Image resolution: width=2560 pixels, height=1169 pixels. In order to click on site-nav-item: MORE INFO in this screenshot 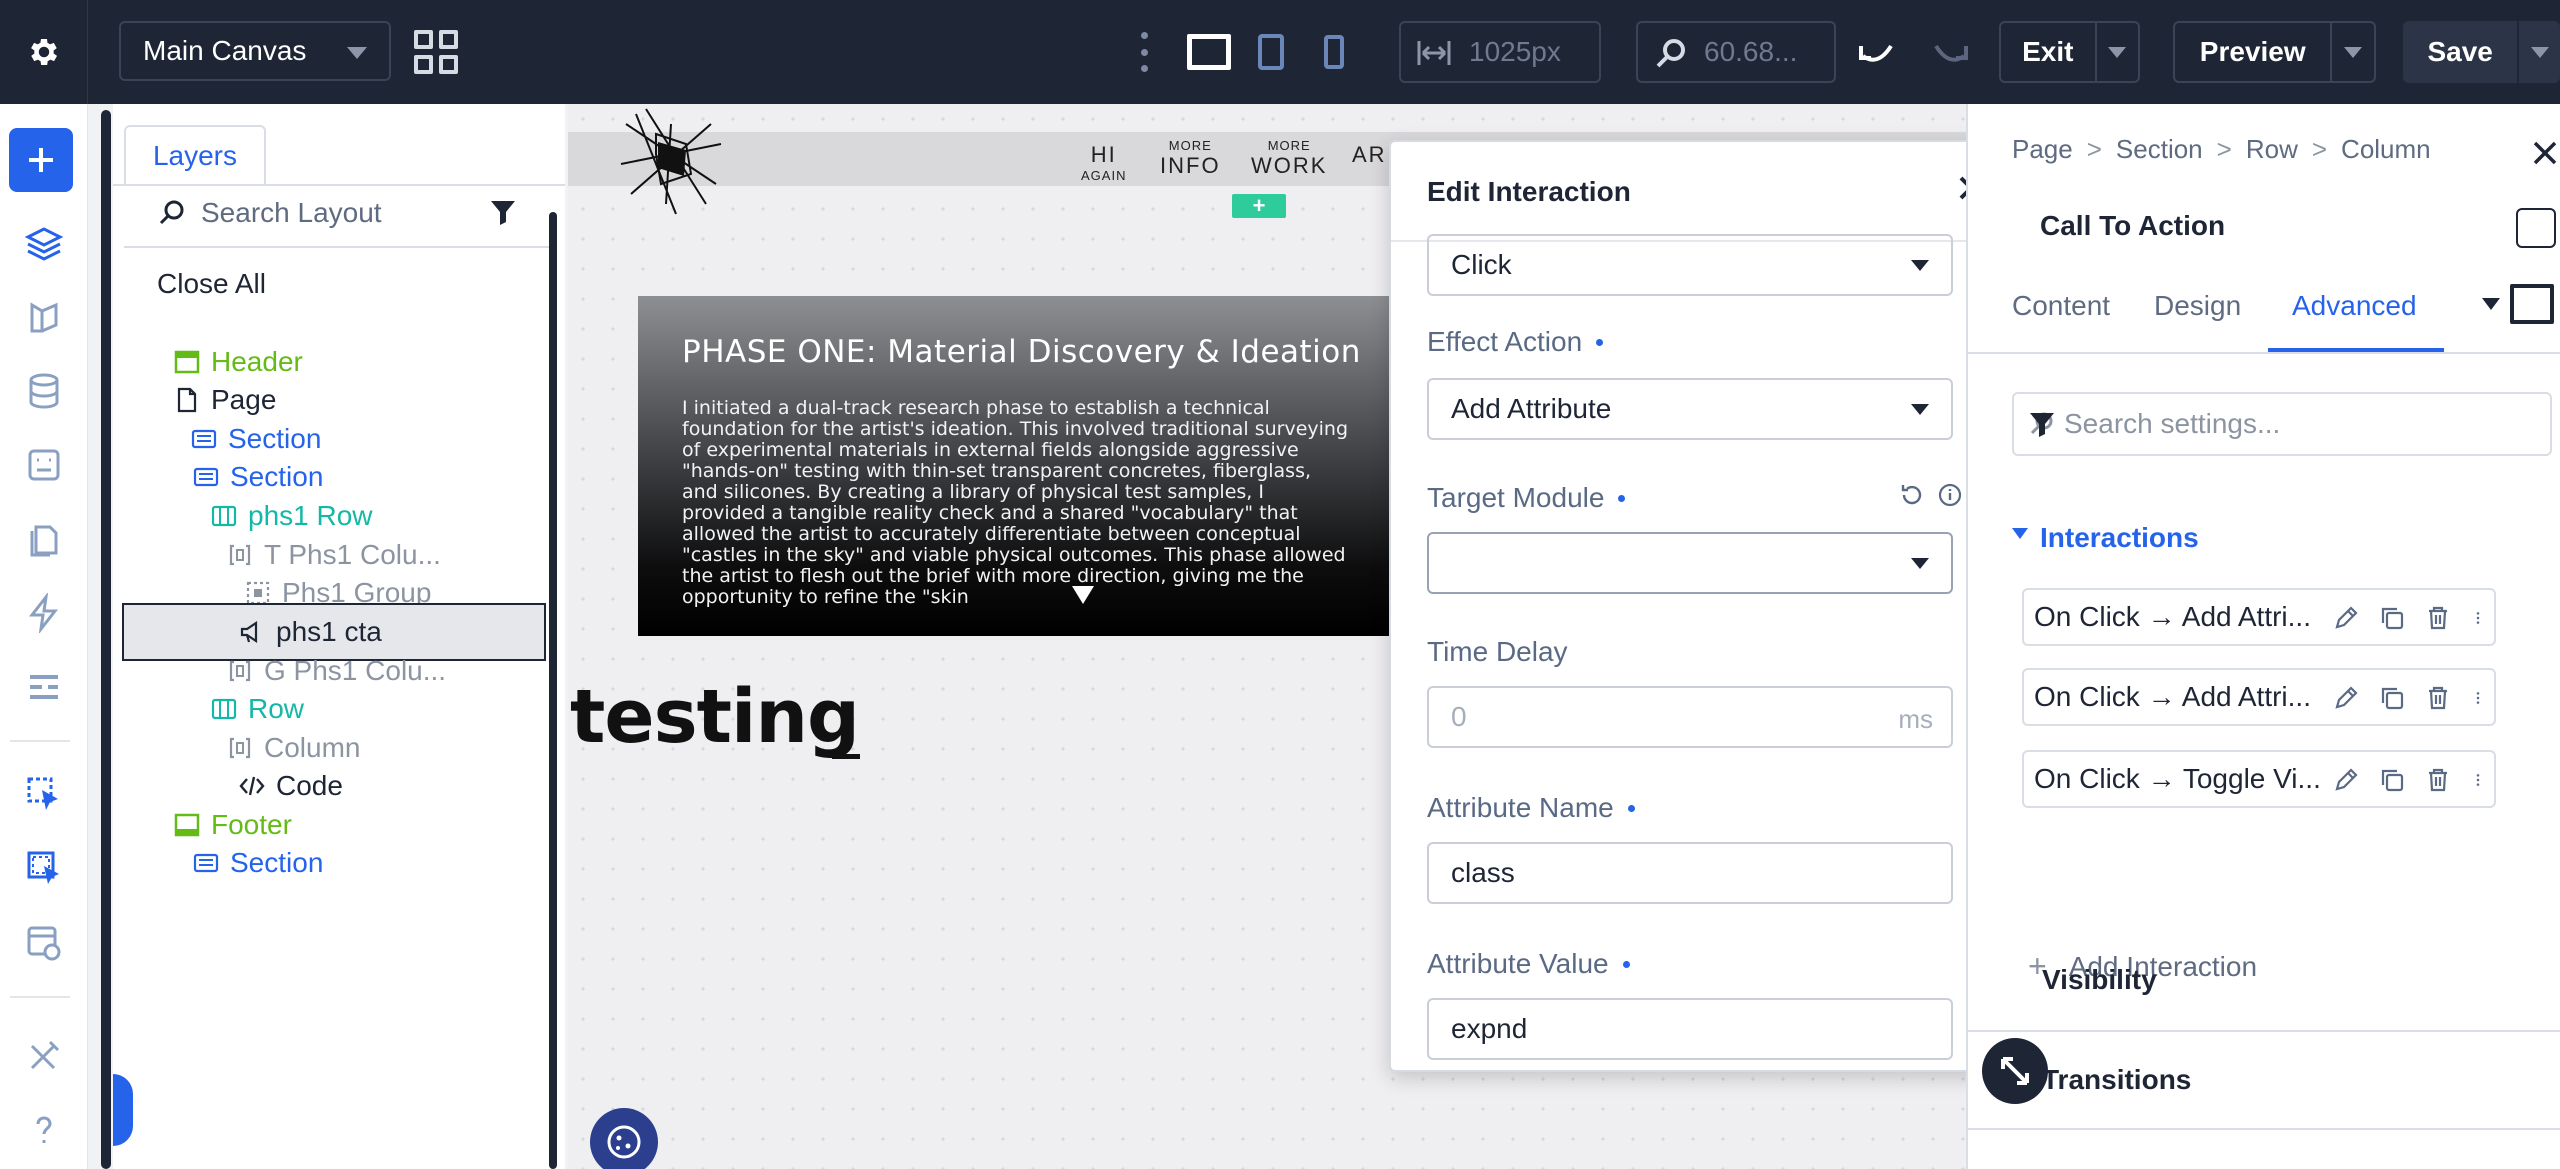, I will do `click(1190, 158)`.